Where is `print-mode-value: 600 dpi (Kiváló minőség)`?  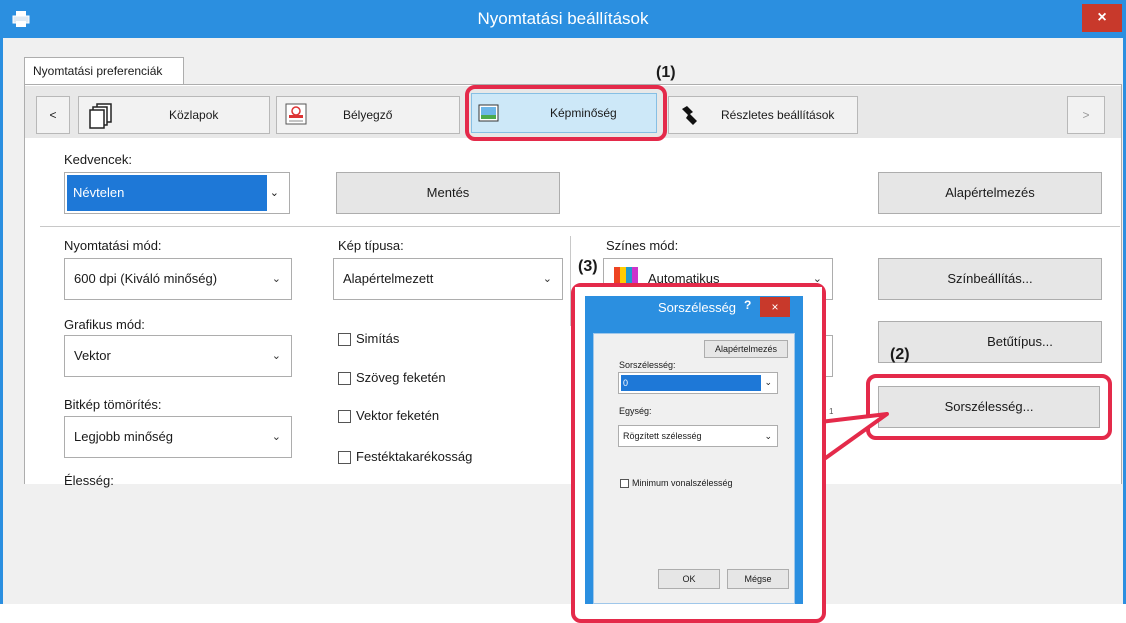
print-mode-value: 600 dpi (Kiváló minőség) is located at coordinates (146, 278).